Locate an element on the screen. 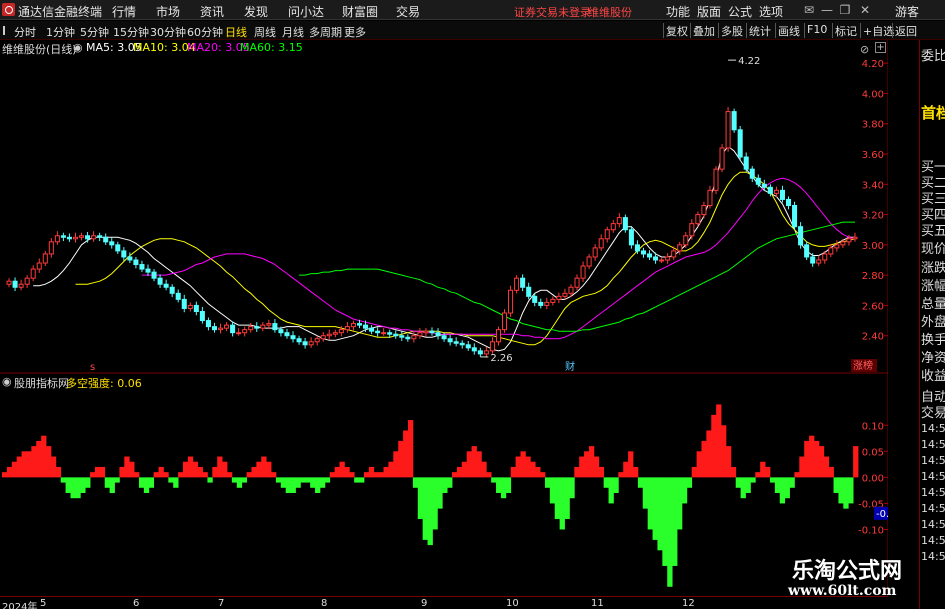 Image resolution: width=945 pixels, height=609 pixels. price-tick-label: 3.00 is located at coordinates (873, 246).